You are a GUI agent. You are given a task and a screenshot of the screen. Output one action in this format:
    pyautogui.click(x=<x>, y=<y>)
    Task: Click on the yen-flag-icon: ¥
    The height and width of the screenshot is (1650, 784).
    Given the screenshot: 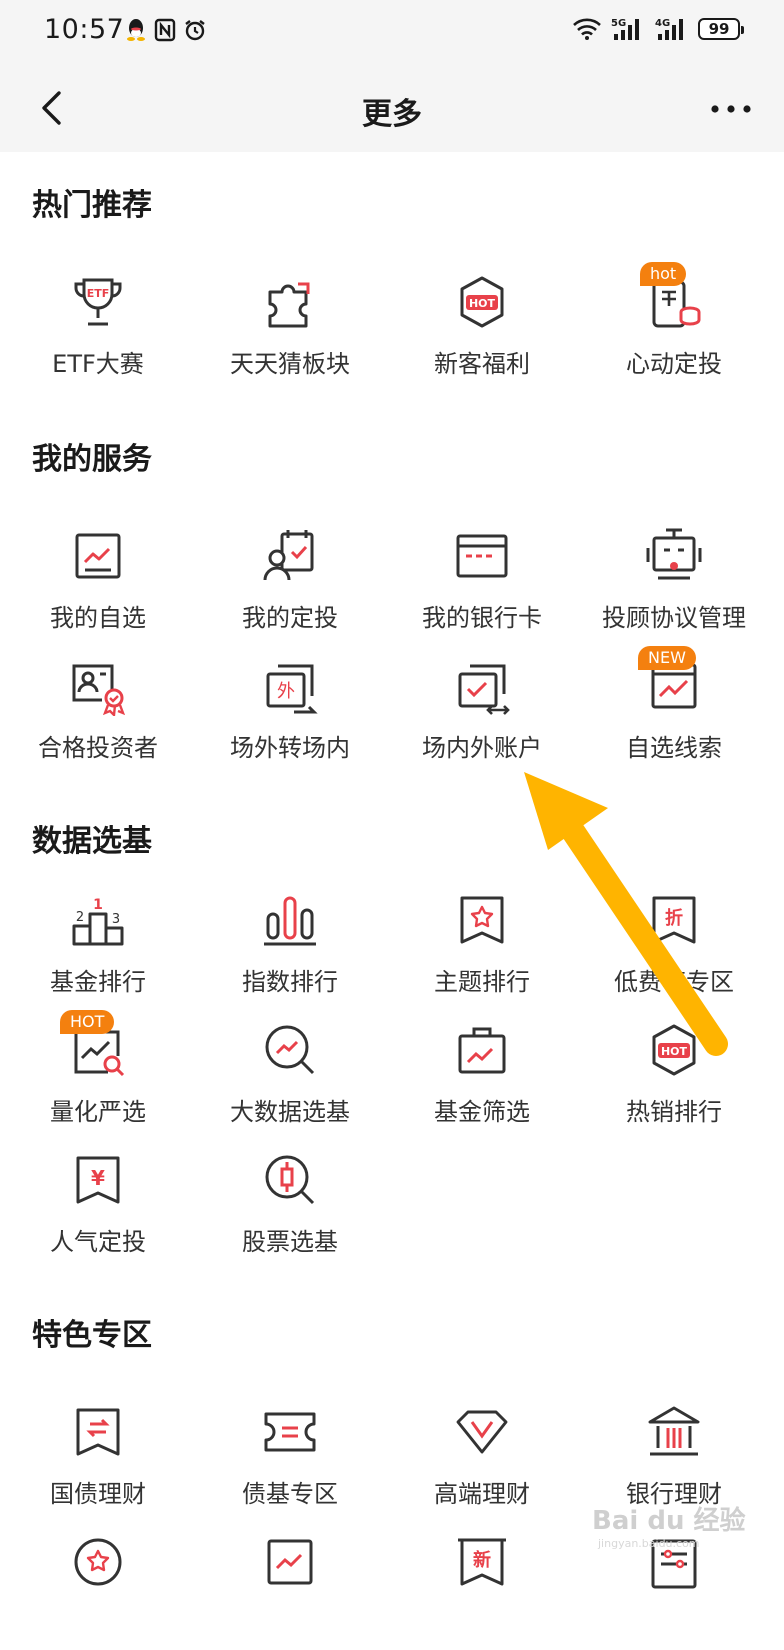 What is the action you would take?
    pyautogui.click(x=98, y=1180)
    